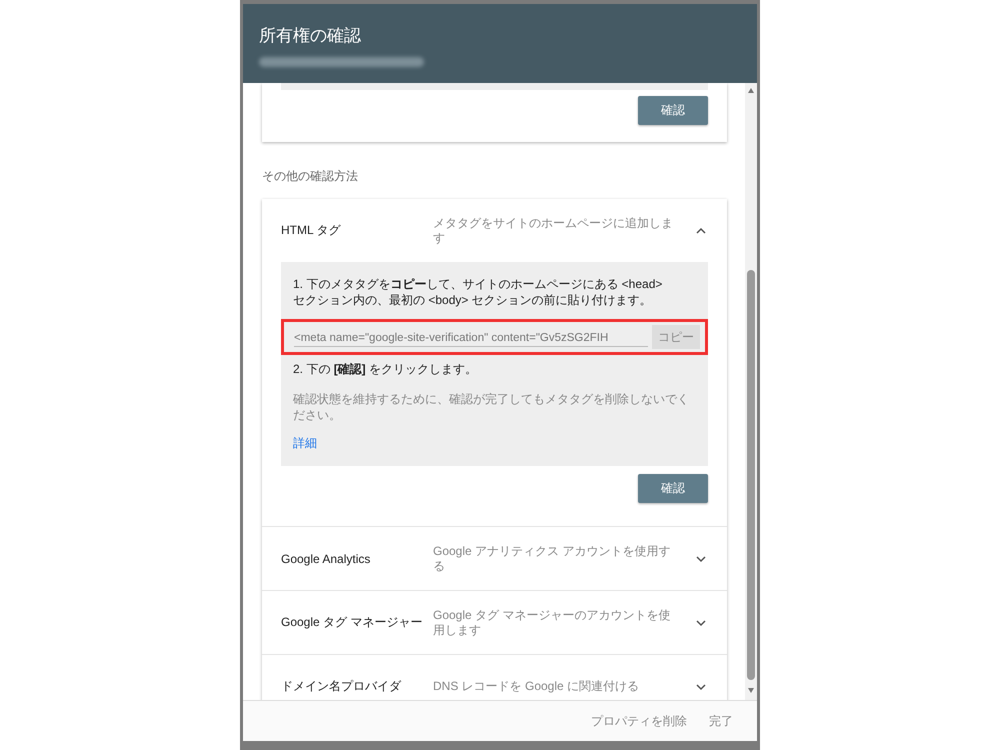  I want to click on section-label: その他の確認方法, so click(310, 176).